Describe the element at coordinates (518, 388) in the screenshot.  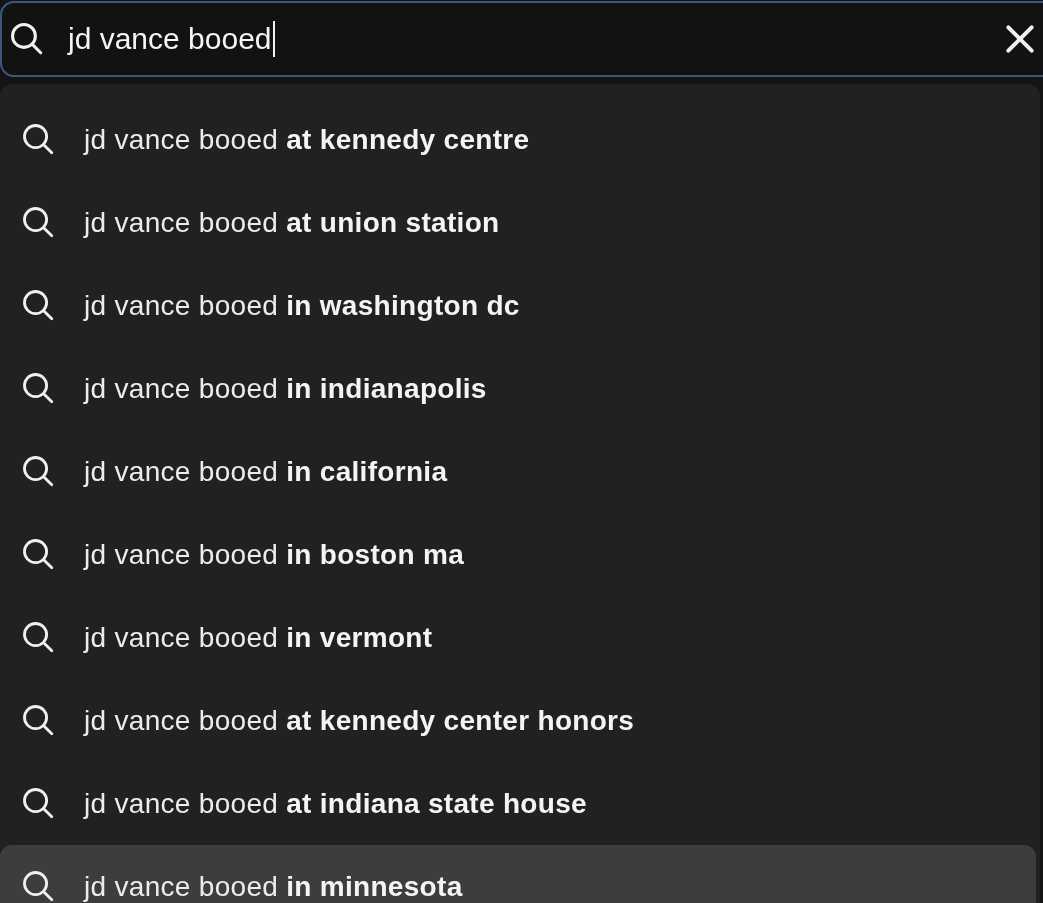
I see `suggestion-item: jd vance booed in indianapolis` at that location.